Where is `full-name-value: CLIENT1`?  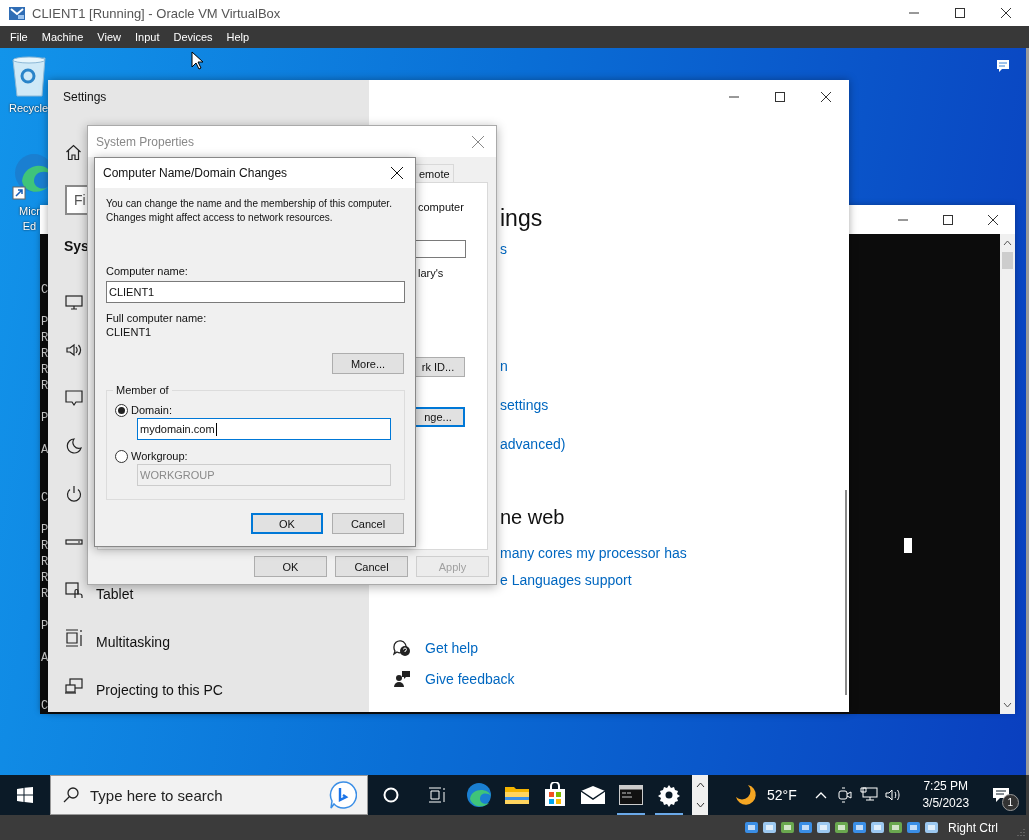 full-name-value: CLIENT1 is located at coordinates (129, 332).